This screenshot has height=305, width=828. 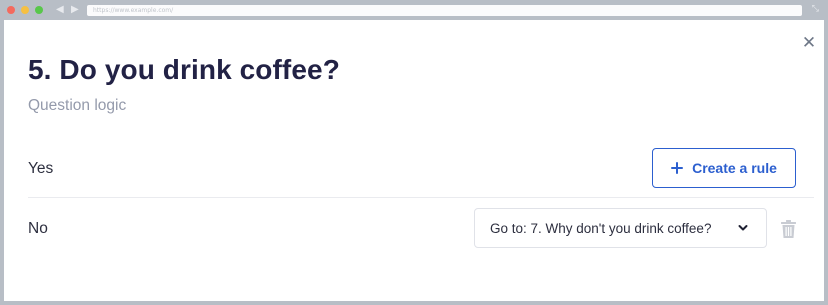 I want to click on minimize-window-dot, so click(x=25, y=10).